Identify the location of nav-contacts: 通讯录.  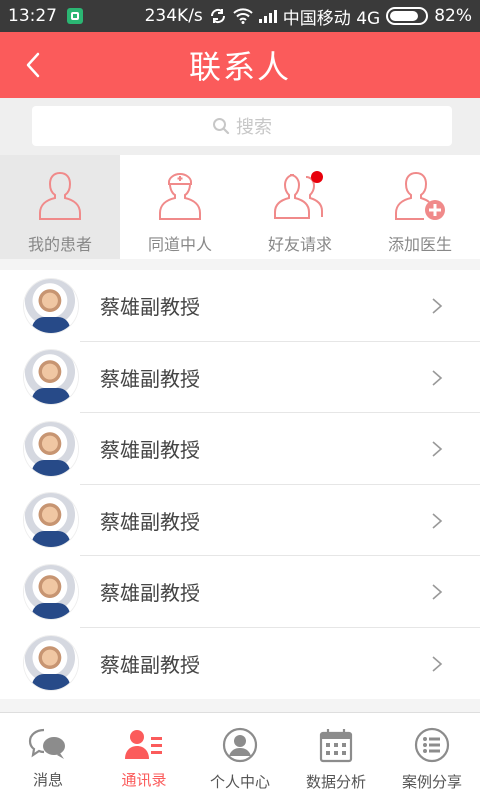
(144, 756).